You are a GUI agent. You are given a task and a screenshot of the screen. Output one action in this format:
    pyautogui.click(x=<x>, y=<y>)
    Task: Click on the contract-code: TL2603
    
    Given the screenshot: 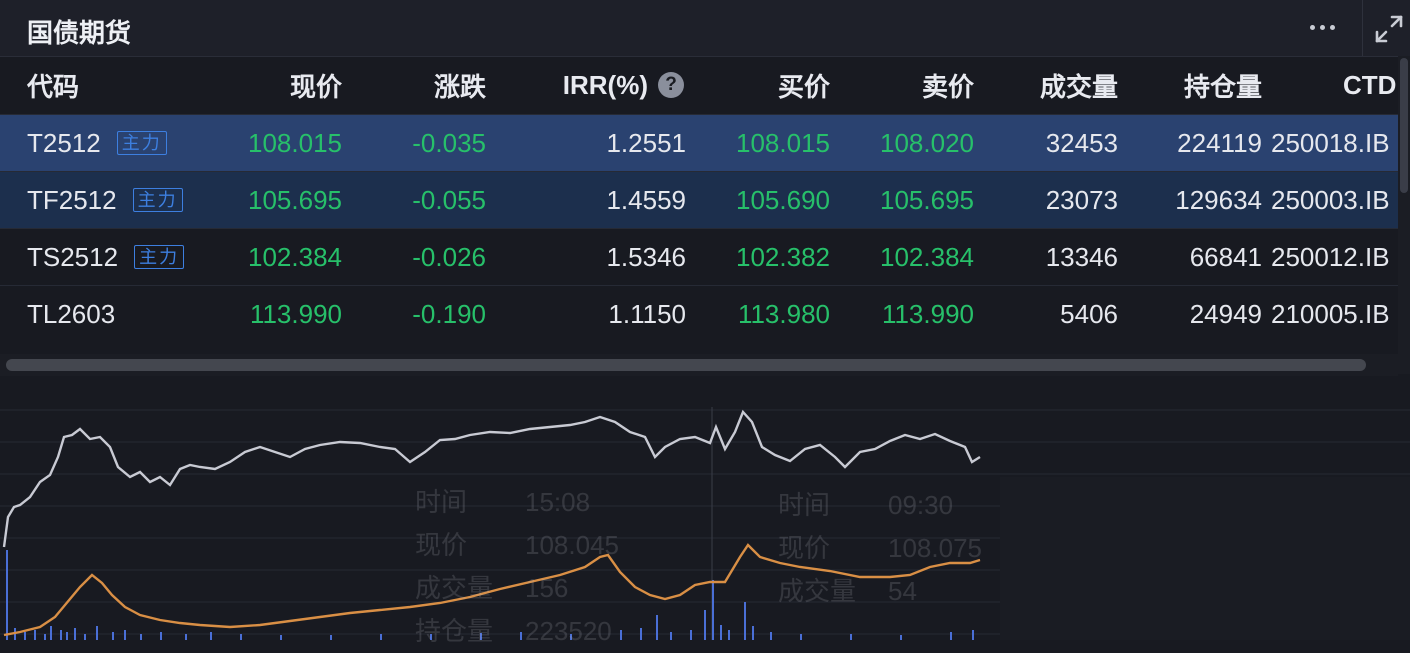 What is the action you would take?
    pyautogui.click(x=71, y=313)
    